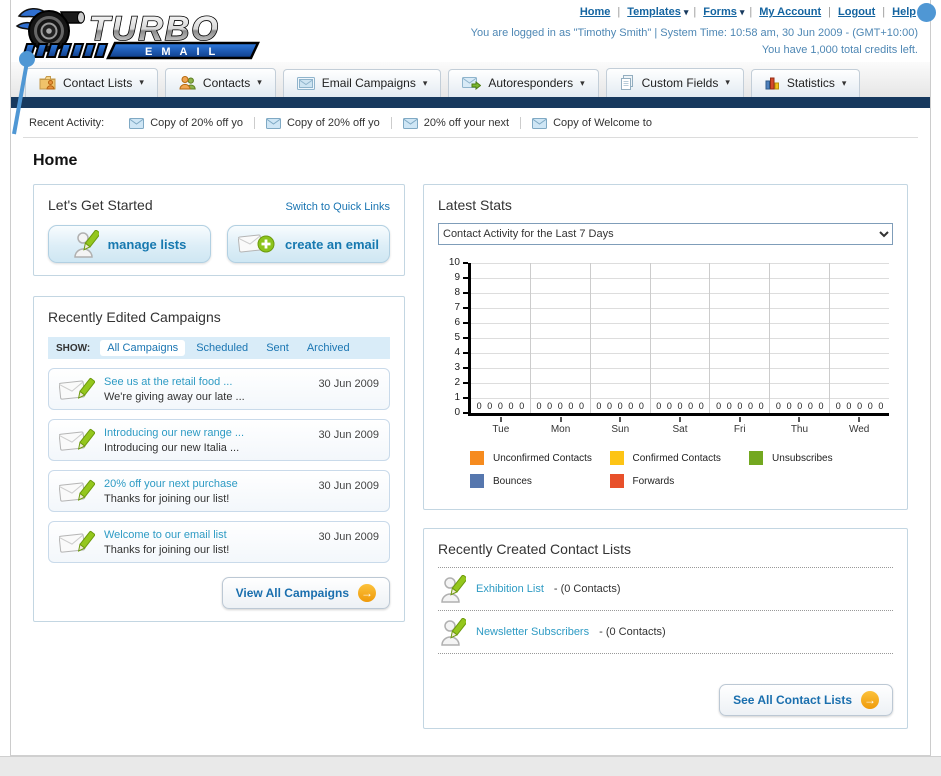 The height and width of the screenshot is (776, 941). Describe the element at coordinates (806, 700) in the screenshot. I see `see-all-contact-lists-button: See All Contact Lists →` at that location.